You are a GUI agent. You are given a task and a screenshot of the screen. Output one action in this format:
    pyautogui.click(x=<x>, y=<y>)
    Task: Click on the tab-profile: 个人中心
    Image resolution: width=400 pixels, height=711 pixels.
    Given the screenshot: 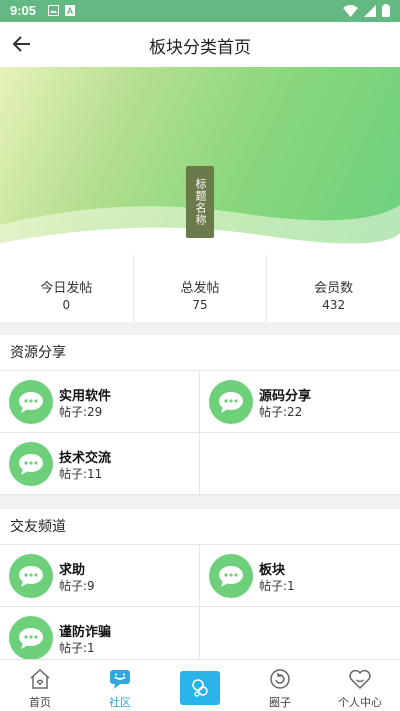 What is the action you would take?
    pyautogui.click(x=360, y=685)
    